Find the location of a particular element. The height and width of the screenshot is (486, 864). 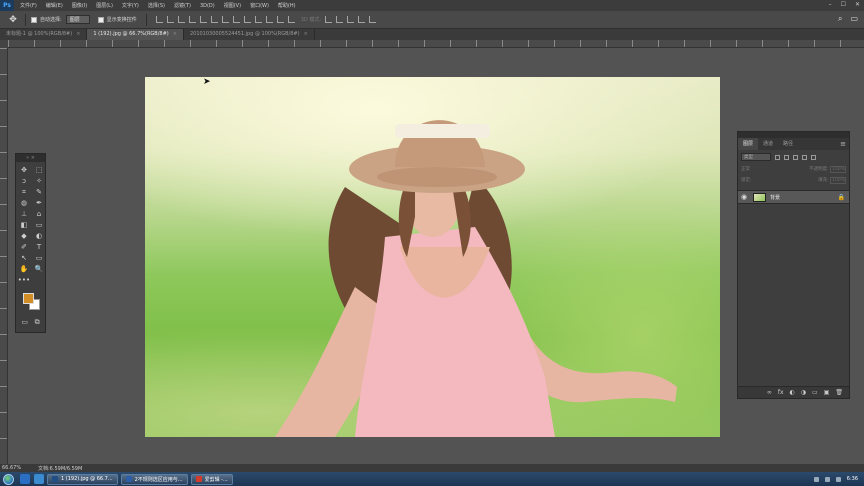

filter-adjustment-icon is located at coordinates (786, 157).